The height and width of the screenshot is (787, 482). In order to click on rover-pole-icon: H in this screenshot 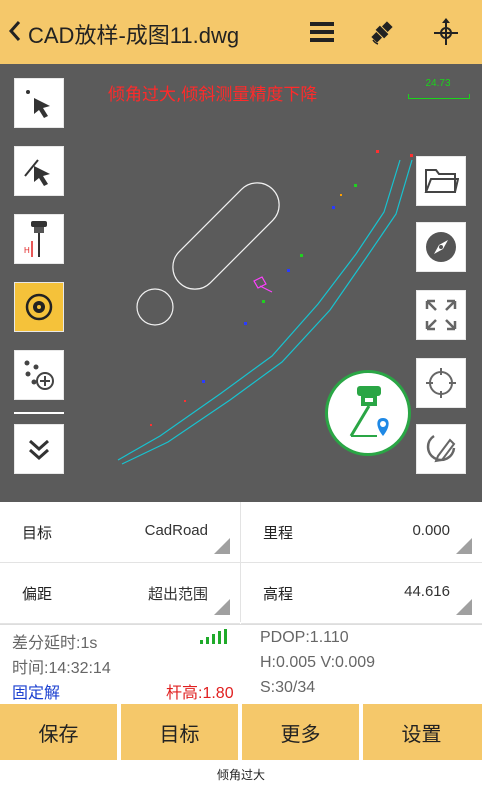, I will do `click(39, 239)`.